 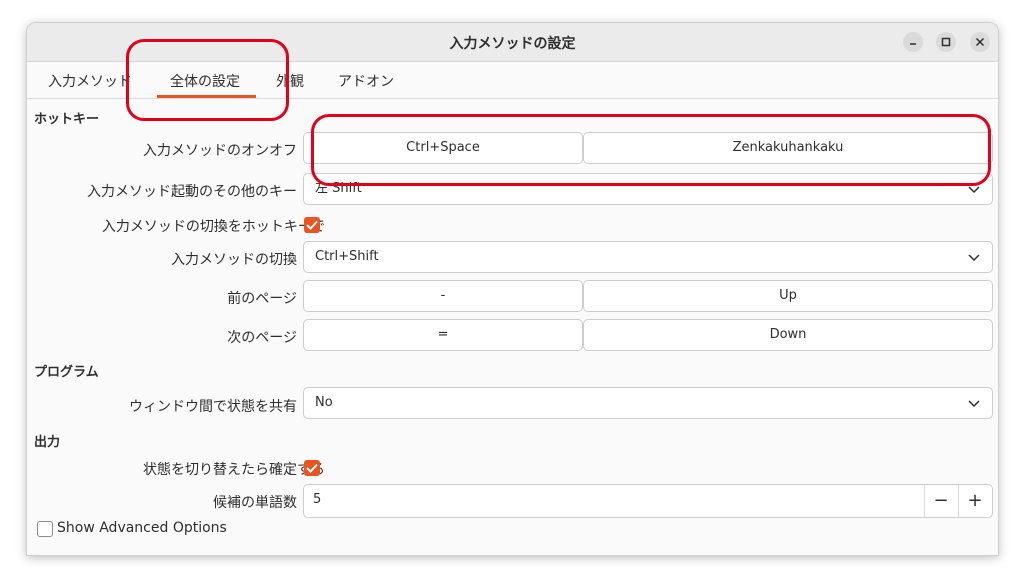 I want to click on toggle-key2-button: Zenkakuhankaku, so click(x=788, y=148).